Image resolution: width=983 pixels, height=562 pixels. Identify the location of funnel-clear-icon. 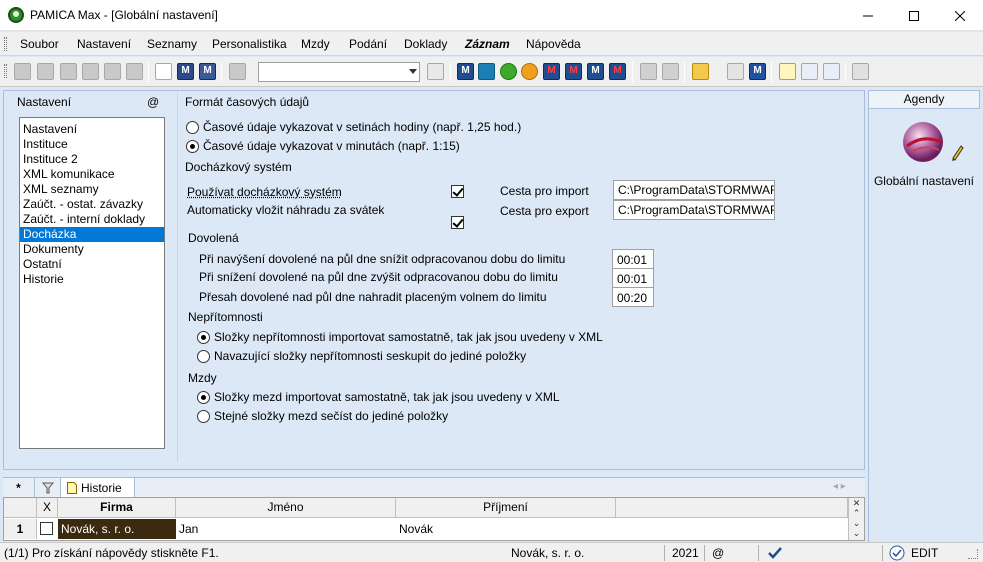
(670, 71).